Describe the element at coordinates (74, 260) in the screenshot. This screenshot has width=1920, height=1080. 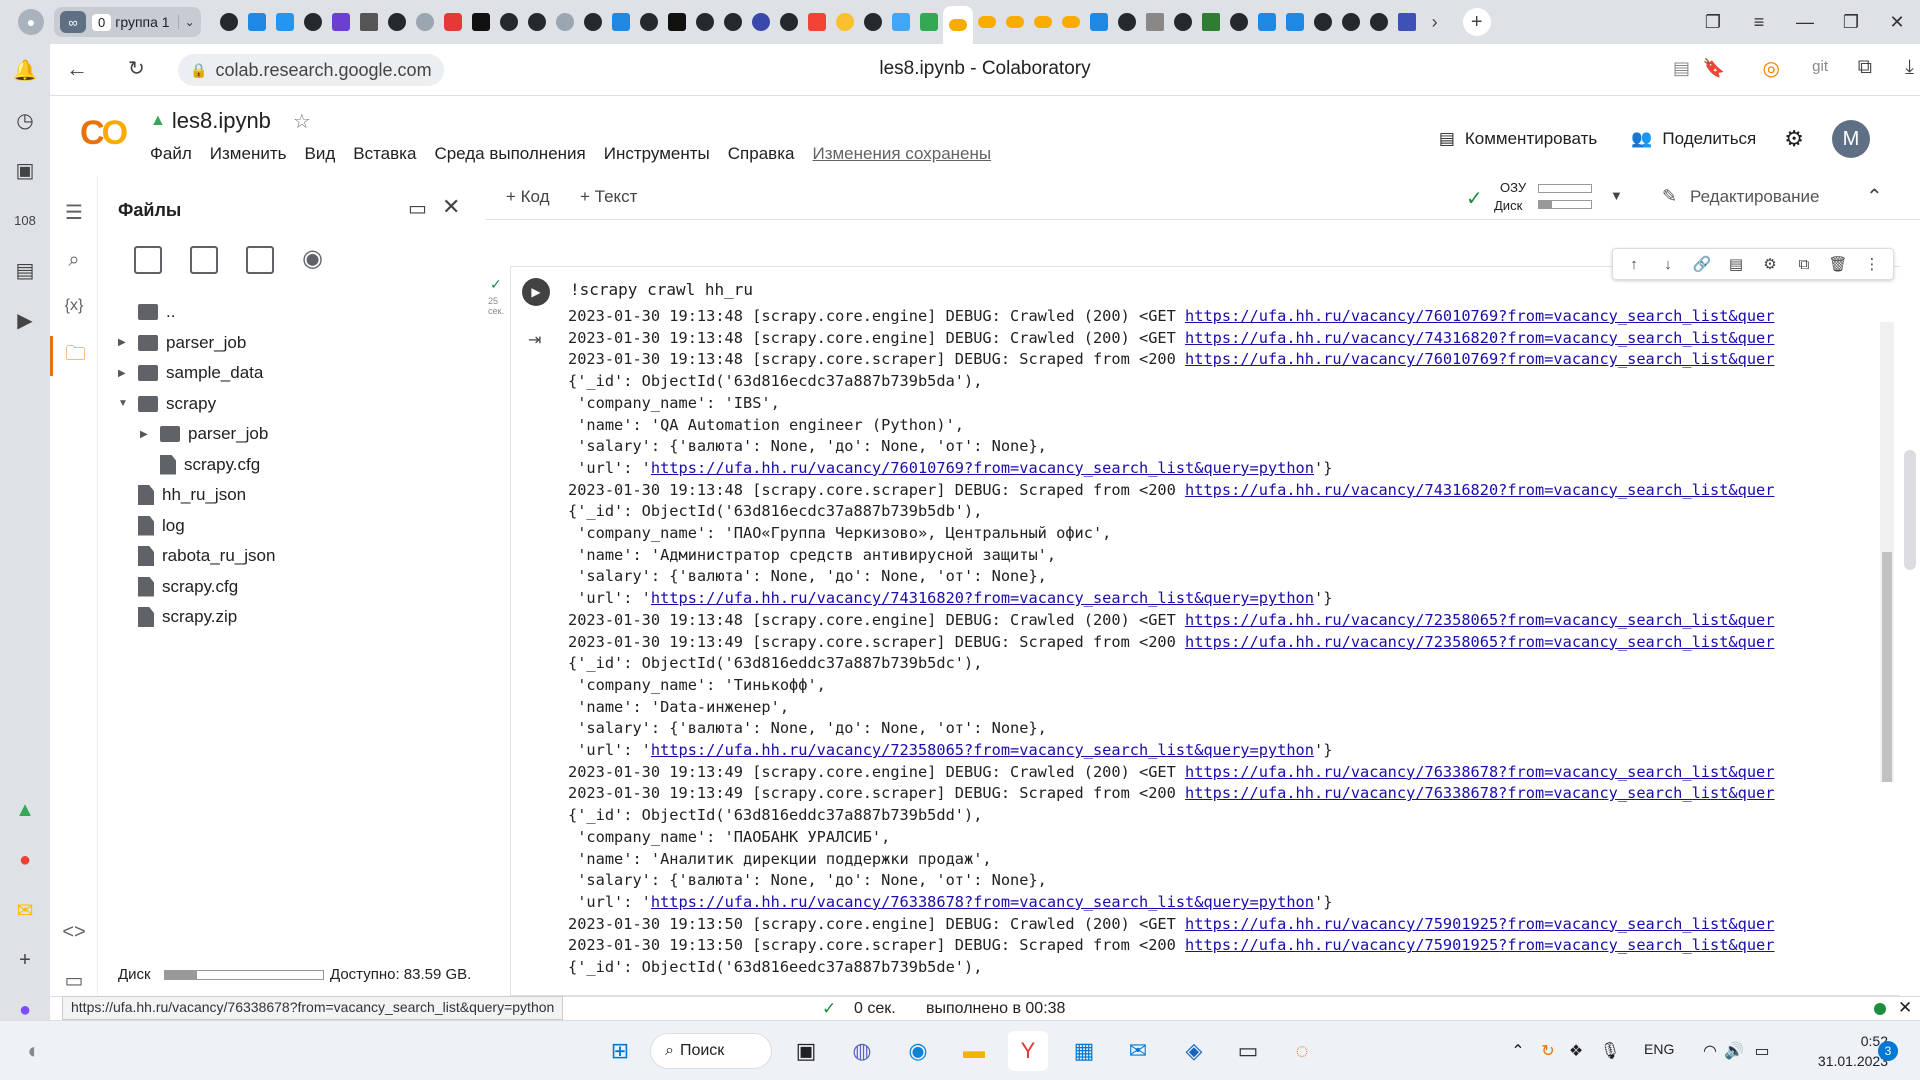
I see `search-icon: ⌕` at that location.